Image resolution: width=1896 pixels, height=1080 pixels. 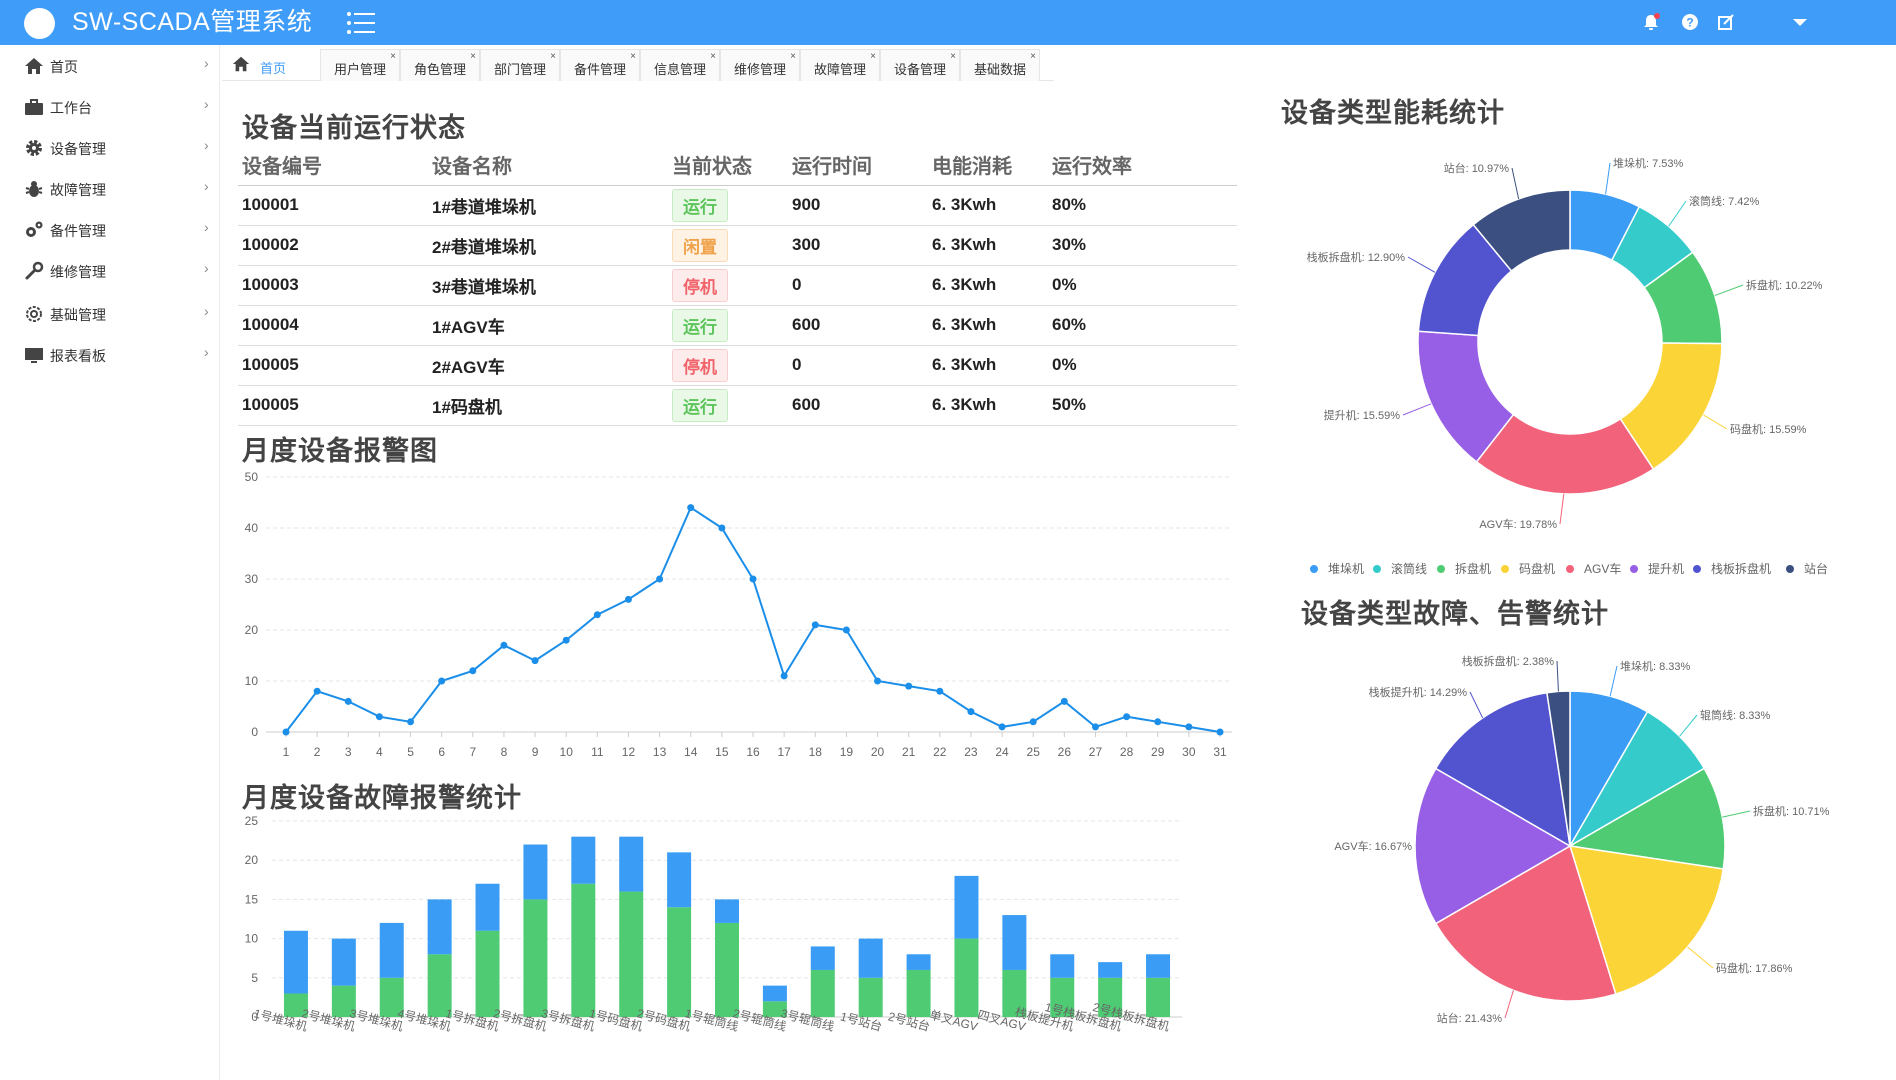 What do you see at coordinates (691, 752) in the screenshot?
I see `x-tick-label: 14` at bounding box center [691, 752].